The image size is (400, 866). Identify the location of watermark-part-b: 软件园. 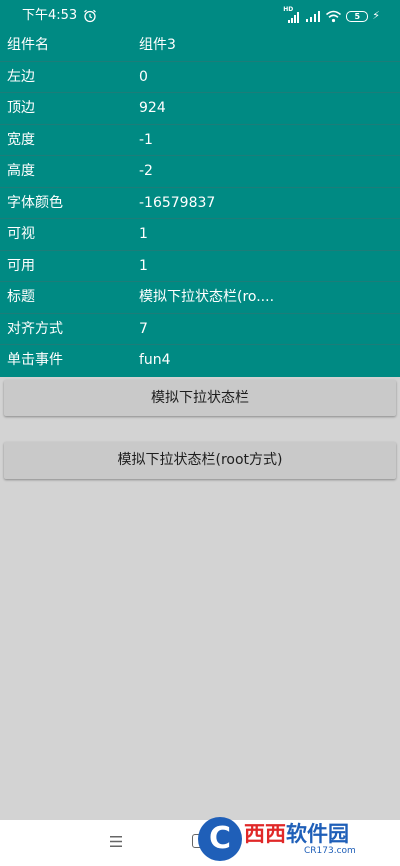
(317, 833).